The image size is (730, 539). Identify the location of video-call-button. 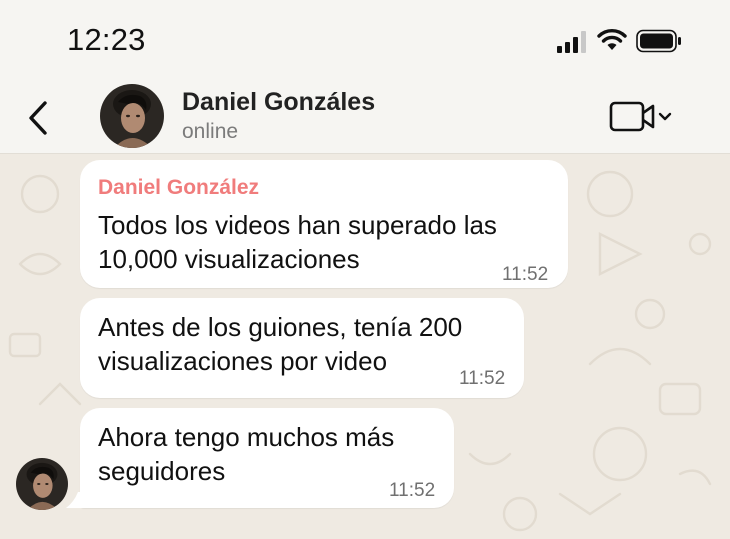
(644, 117).